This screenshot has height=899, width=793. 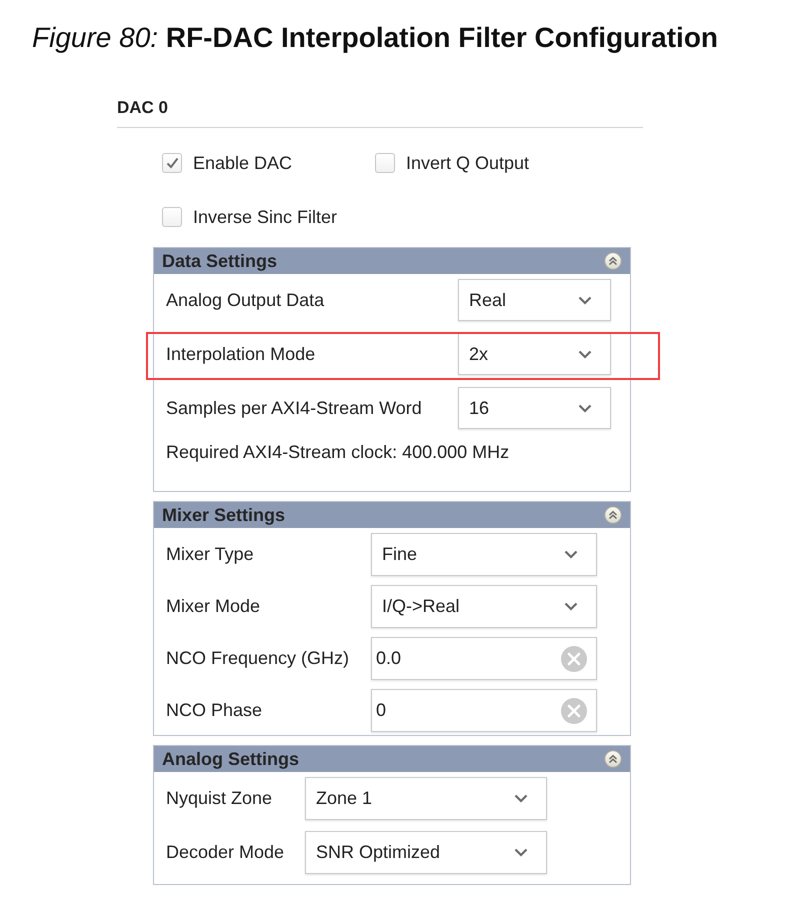 What do you see at coordinates (375, 37) in the screenshot?
I see `figure-caption: Figure 80: RF-DAC Interpolation Filter Configuration` at bounding box center [375, 37].